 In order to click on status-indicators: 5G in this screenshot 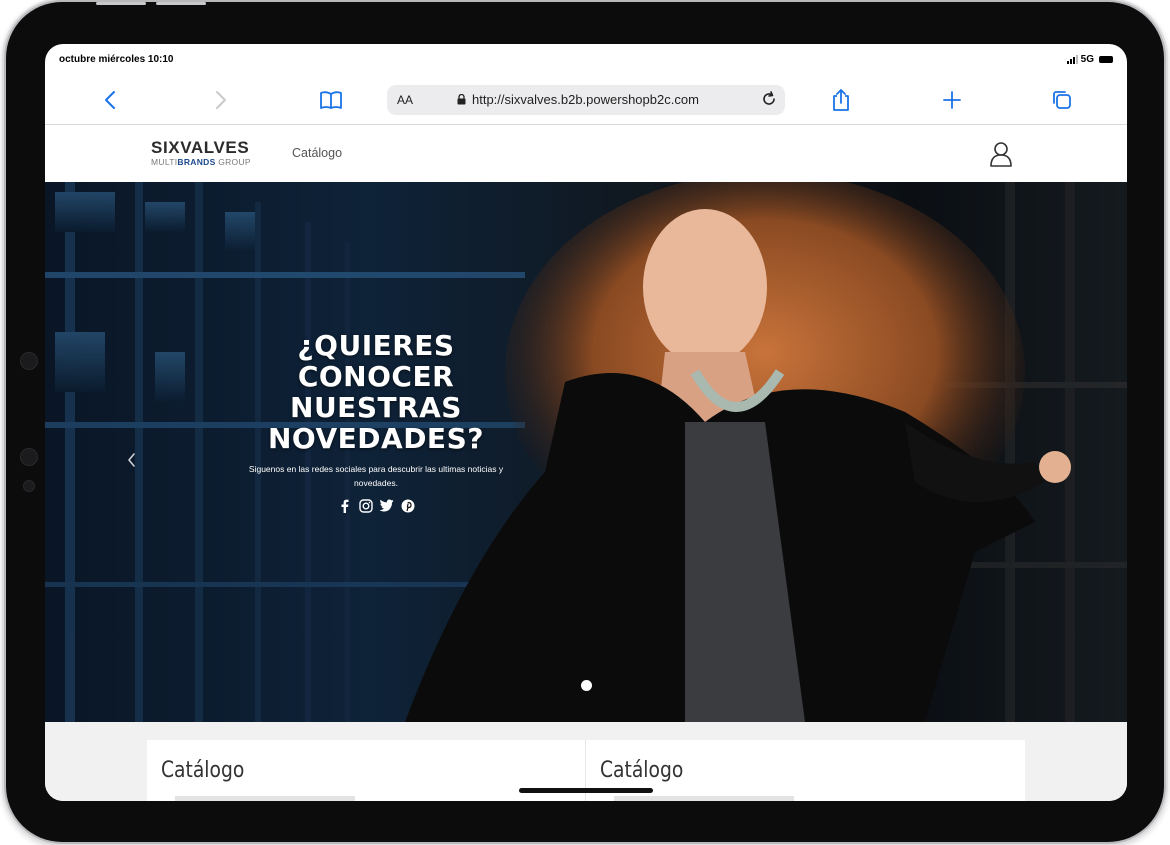, I will do `click(1089, 59)`.